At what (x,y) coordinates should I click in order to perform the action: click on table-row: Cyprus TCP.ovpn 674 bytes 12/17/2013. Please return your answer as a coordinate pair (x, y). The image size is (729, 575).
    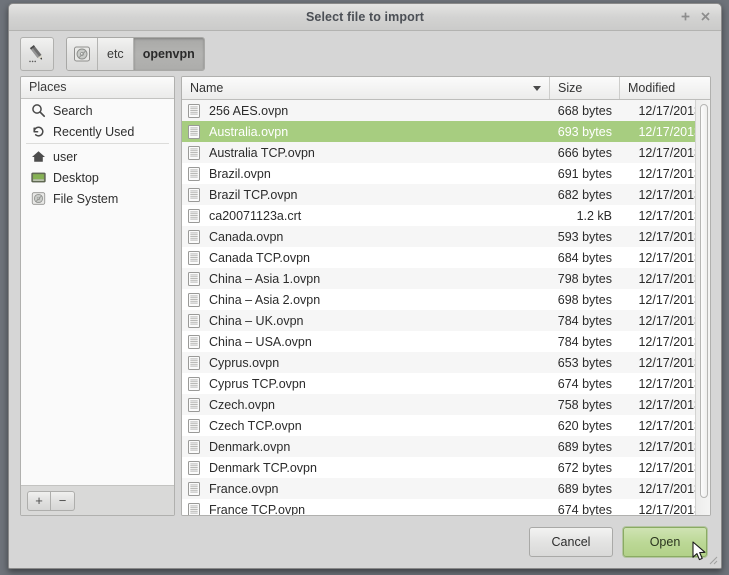
    Looking at the image, I should click on (446, 383).